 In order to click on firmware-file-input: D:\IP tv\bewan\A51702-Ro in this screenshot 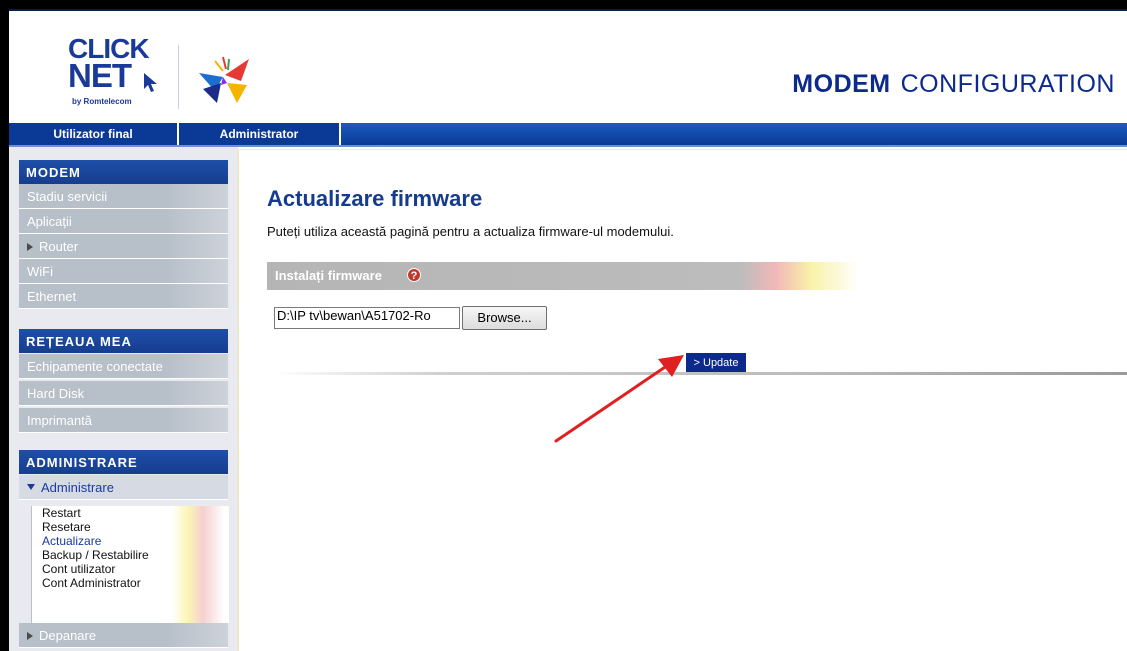, I will do `click(367, 318)`.